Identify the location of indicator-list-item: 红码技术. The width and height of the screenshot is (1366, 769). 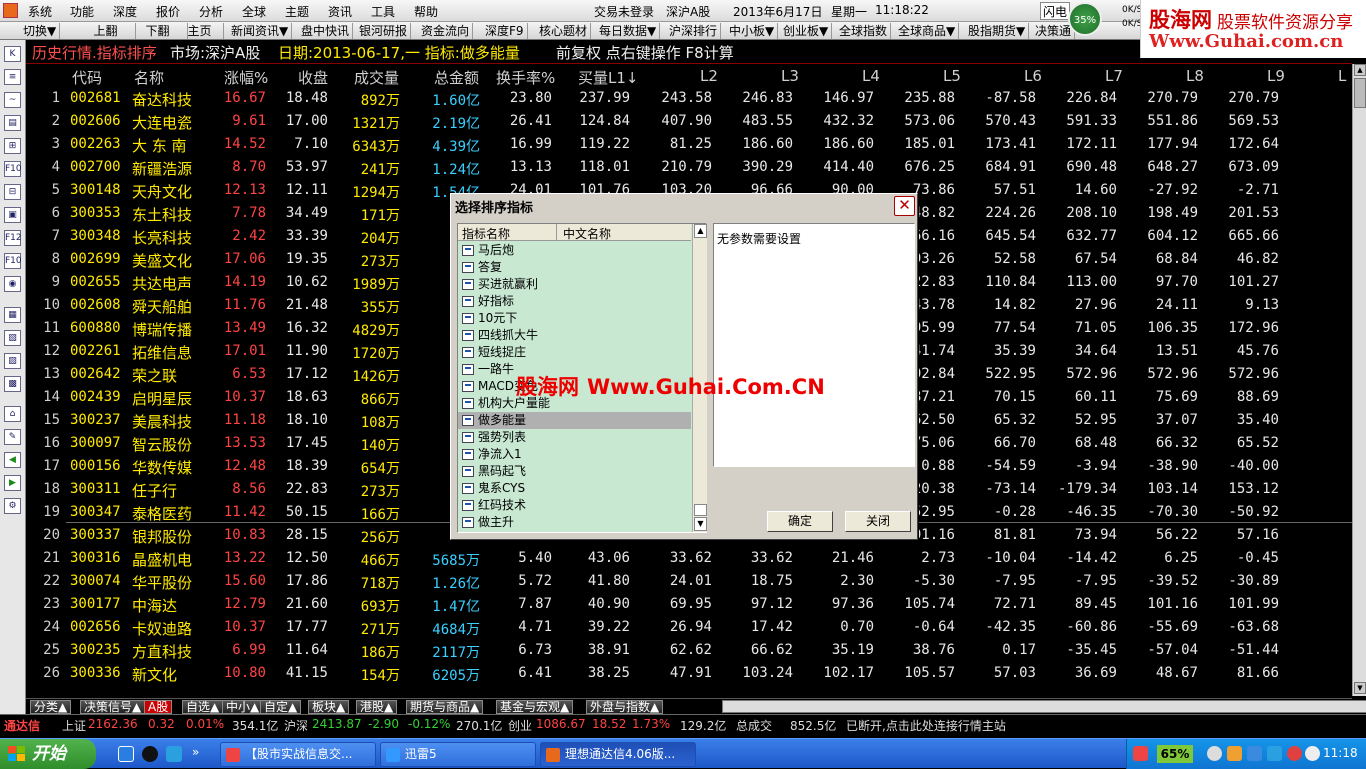
(574, 505).